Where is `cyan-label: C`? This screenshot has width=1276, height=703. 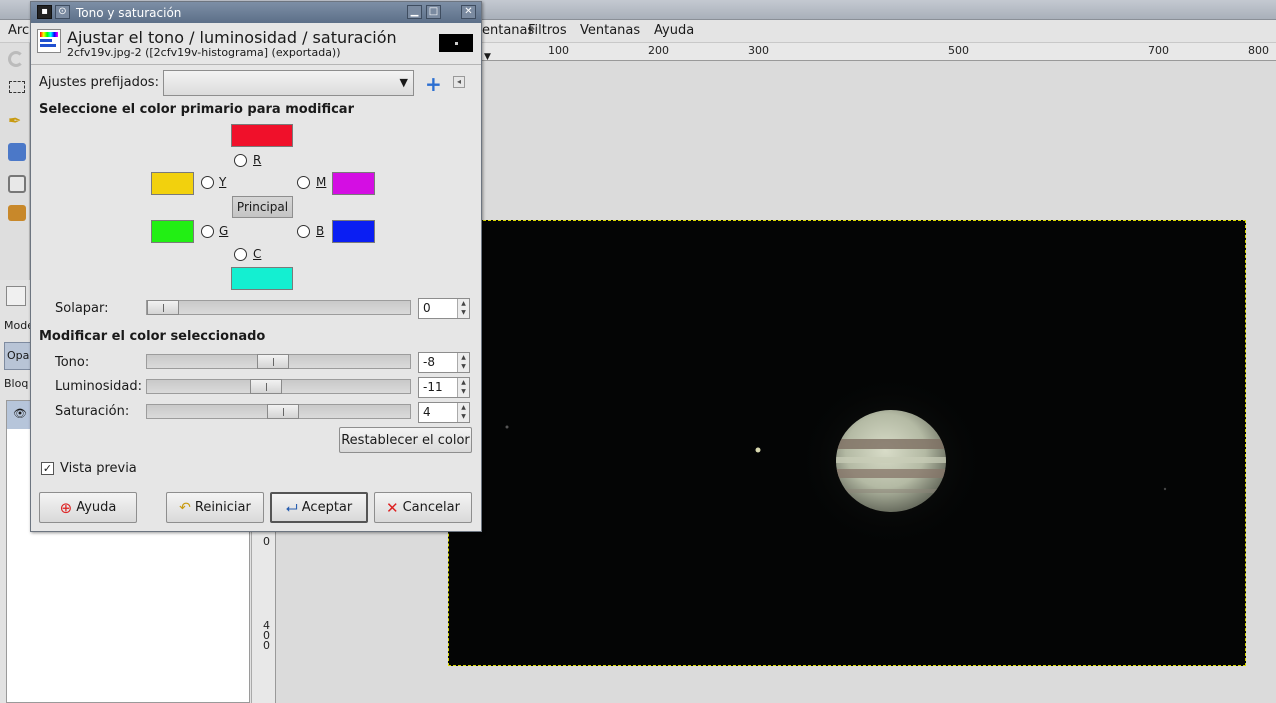
cyan-label: C is located at coordinates (257, 254).